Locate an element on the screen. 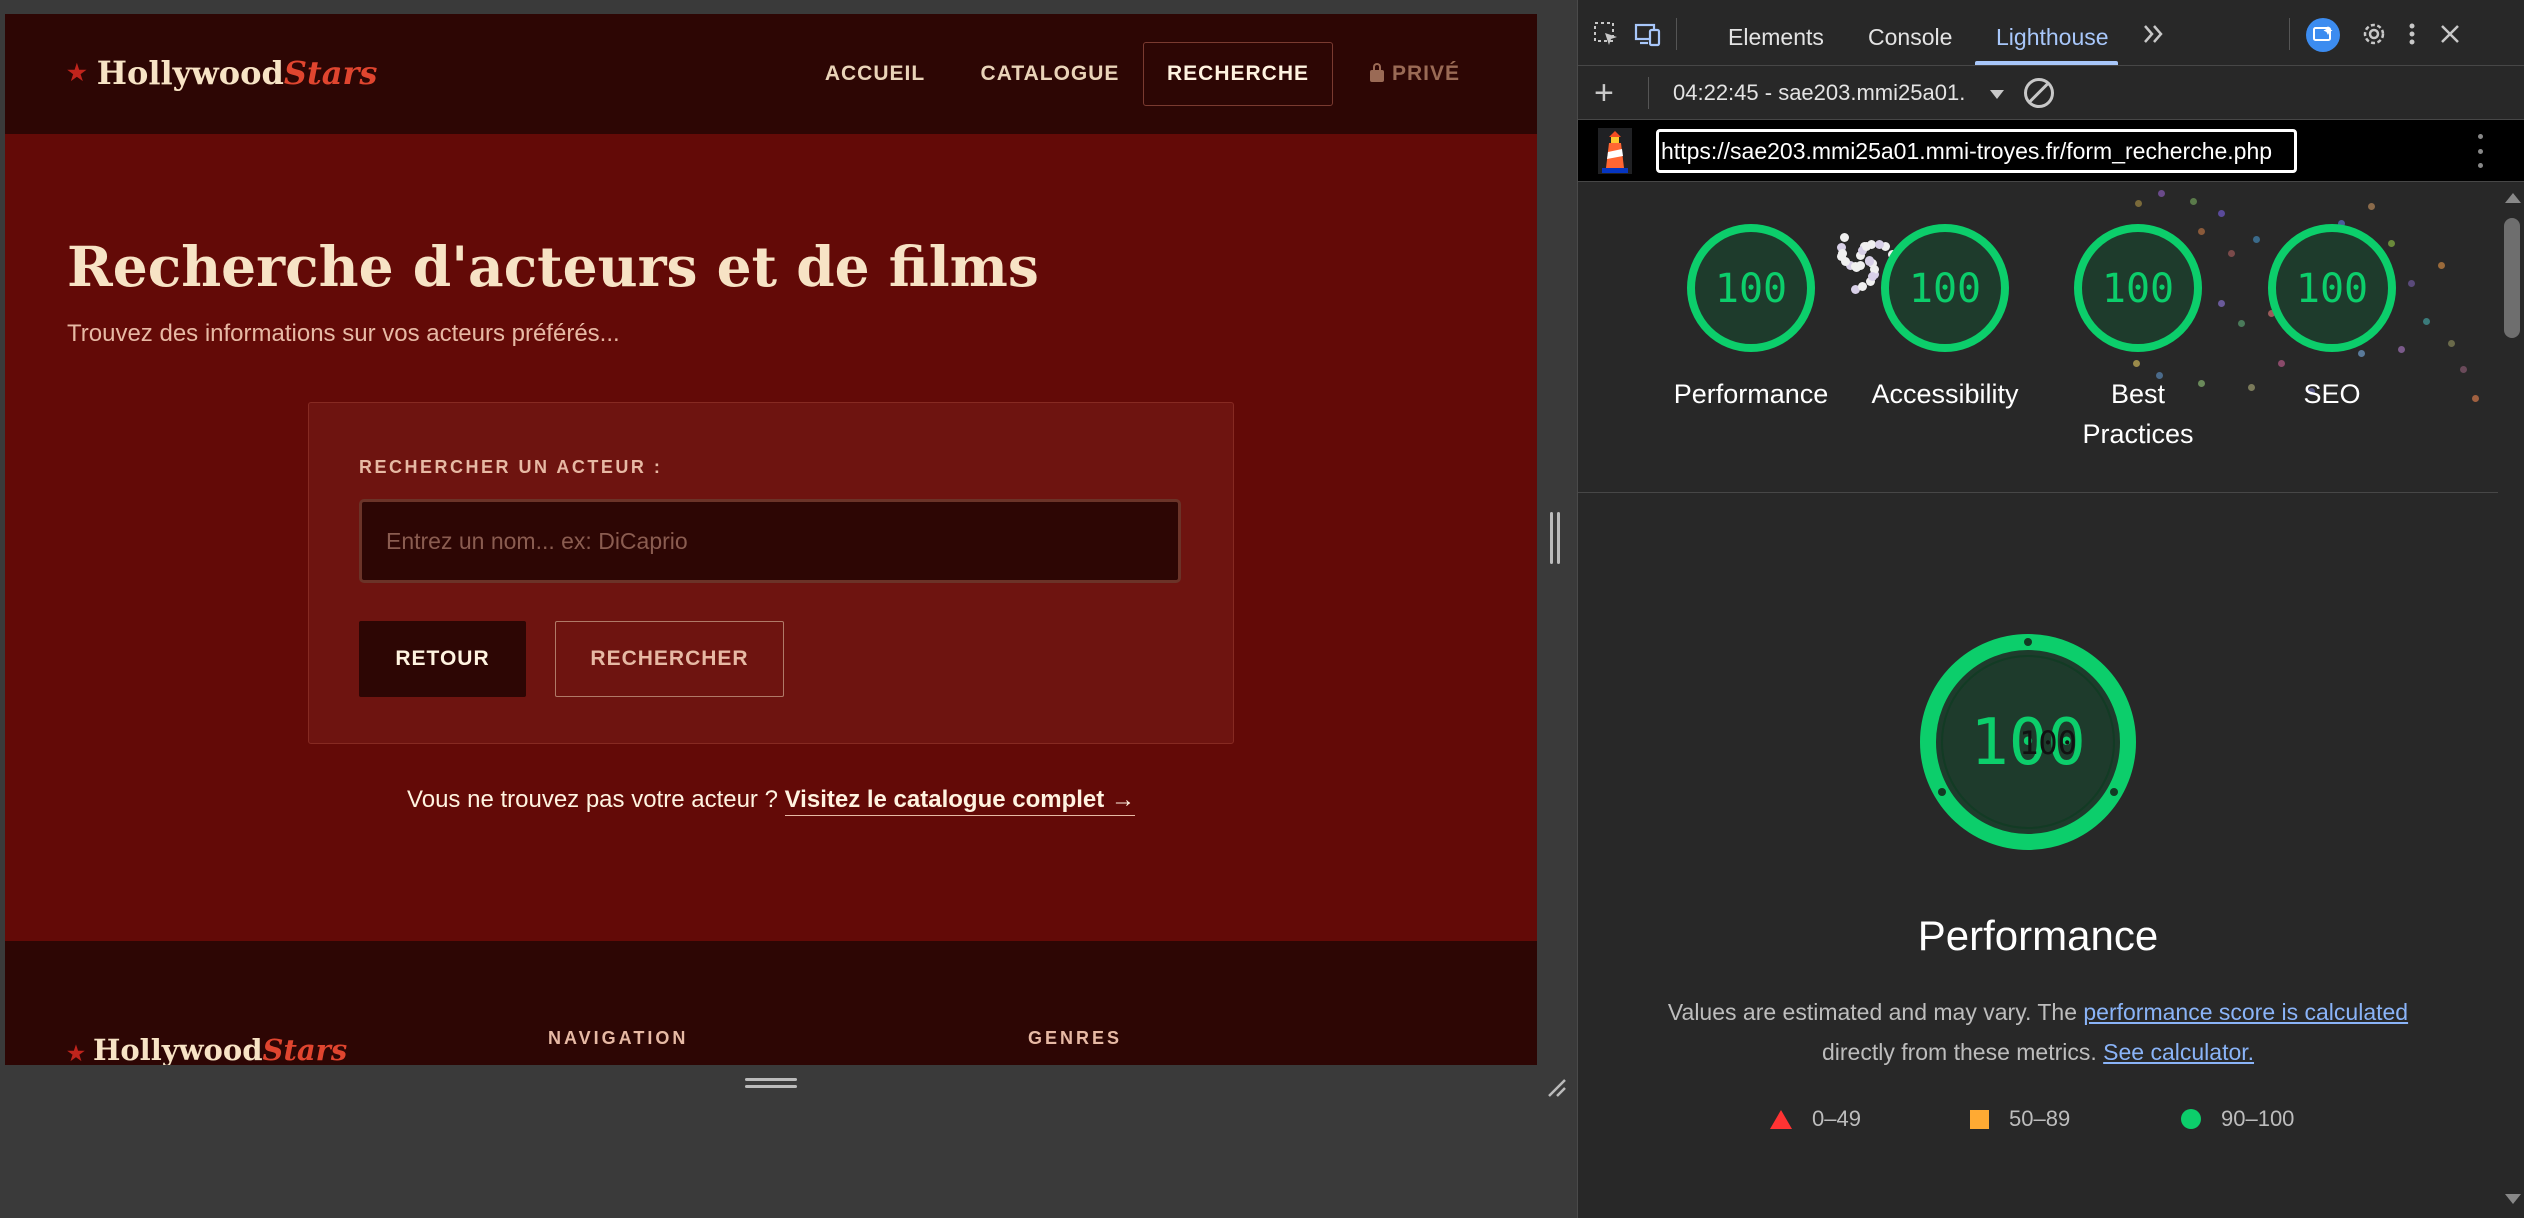  lighthouse-toolbar: + 04:22:45 - sae203.mmi25a01. is located at coordinates (2051, 93).